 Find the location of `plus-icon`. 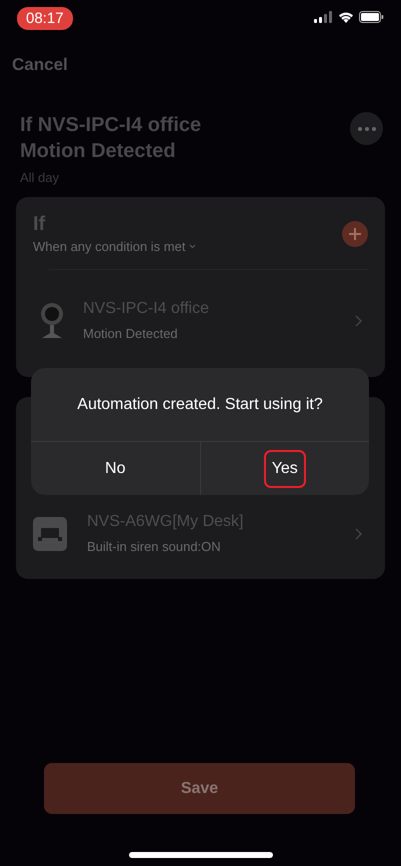

plus-icon is located at coordinates (355, 234).